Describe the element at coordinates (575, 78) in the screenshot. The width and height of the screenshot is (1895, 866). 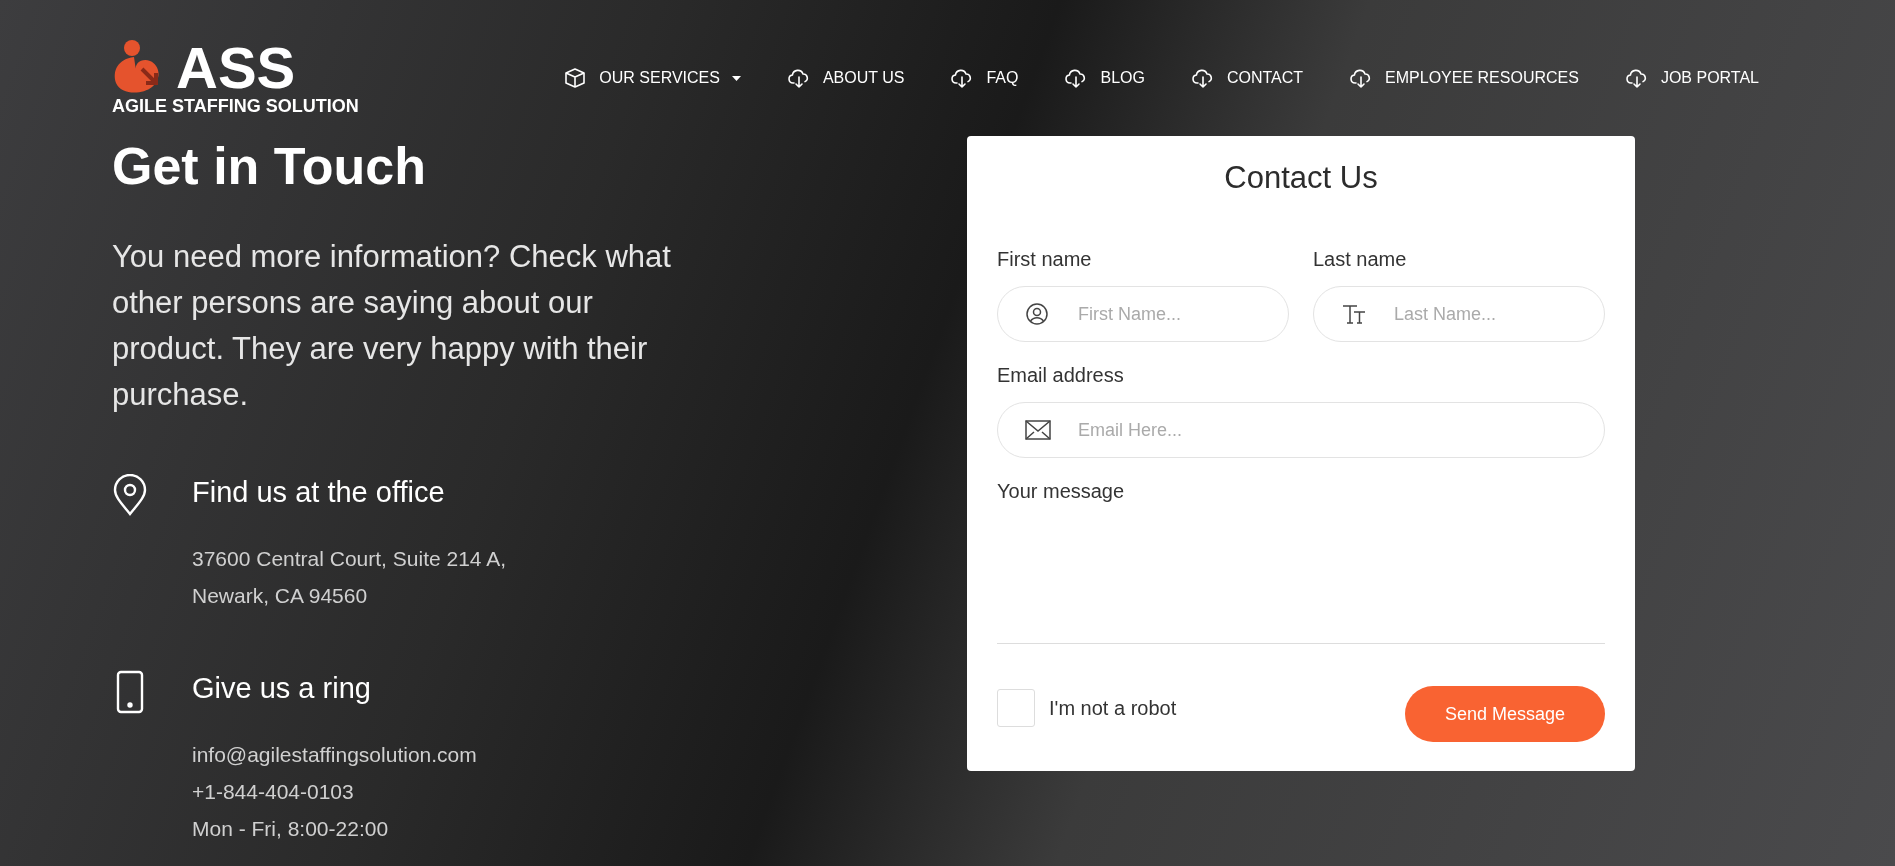
I see `box-icon` at that location.